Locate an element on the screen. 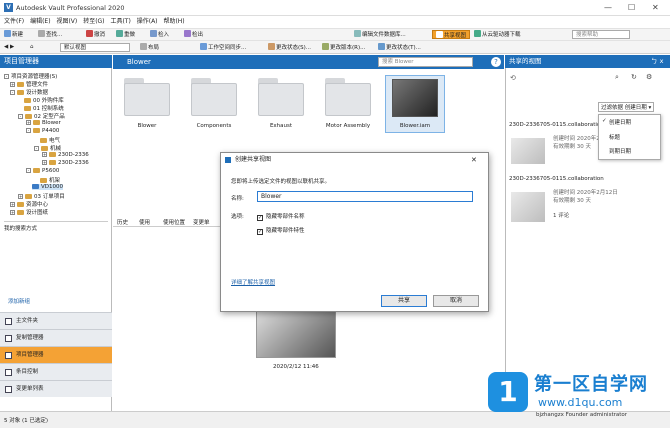  tree-item-03: +03 订单项目 is located at coordinates (41, 196).